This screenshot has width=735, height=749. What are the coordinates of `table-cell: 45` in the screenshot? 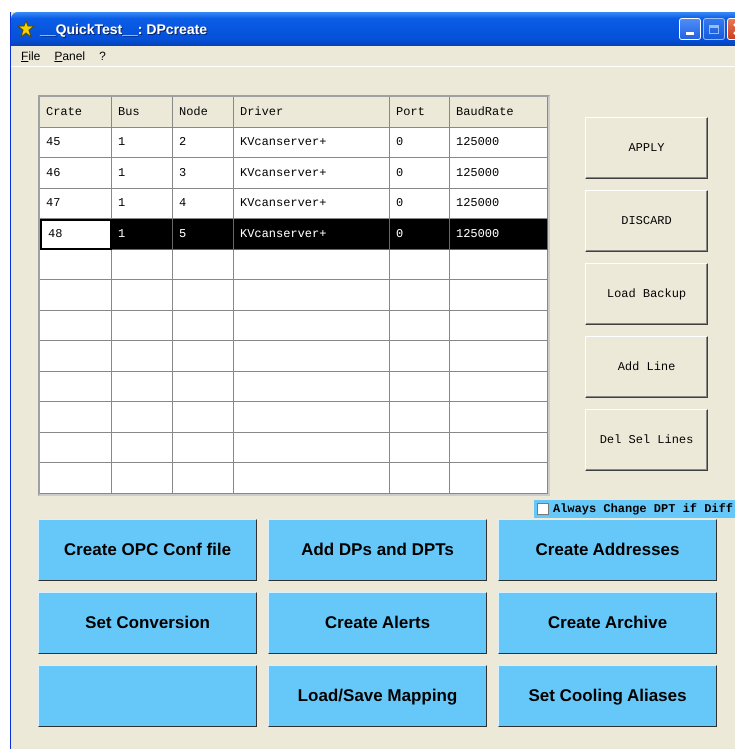 It's located at (76, 143).